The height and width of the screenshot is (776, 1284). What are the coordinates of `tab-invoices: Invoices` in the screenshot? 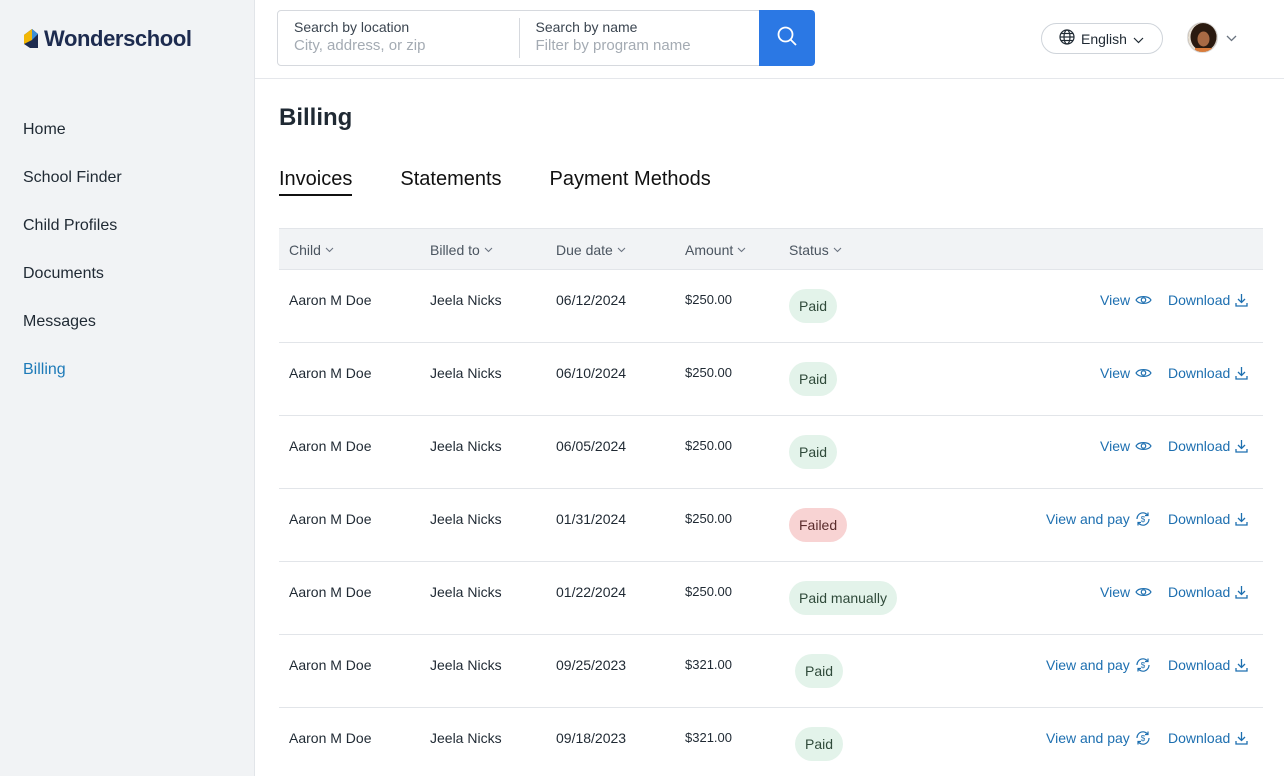 It's located at (316, 182).